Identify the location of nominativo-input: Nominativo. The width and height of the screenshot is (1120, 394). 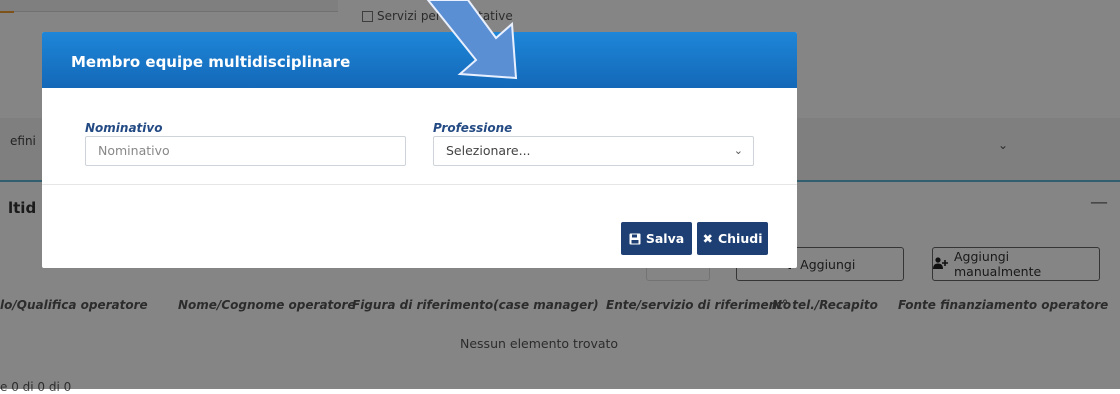
(245, 151).